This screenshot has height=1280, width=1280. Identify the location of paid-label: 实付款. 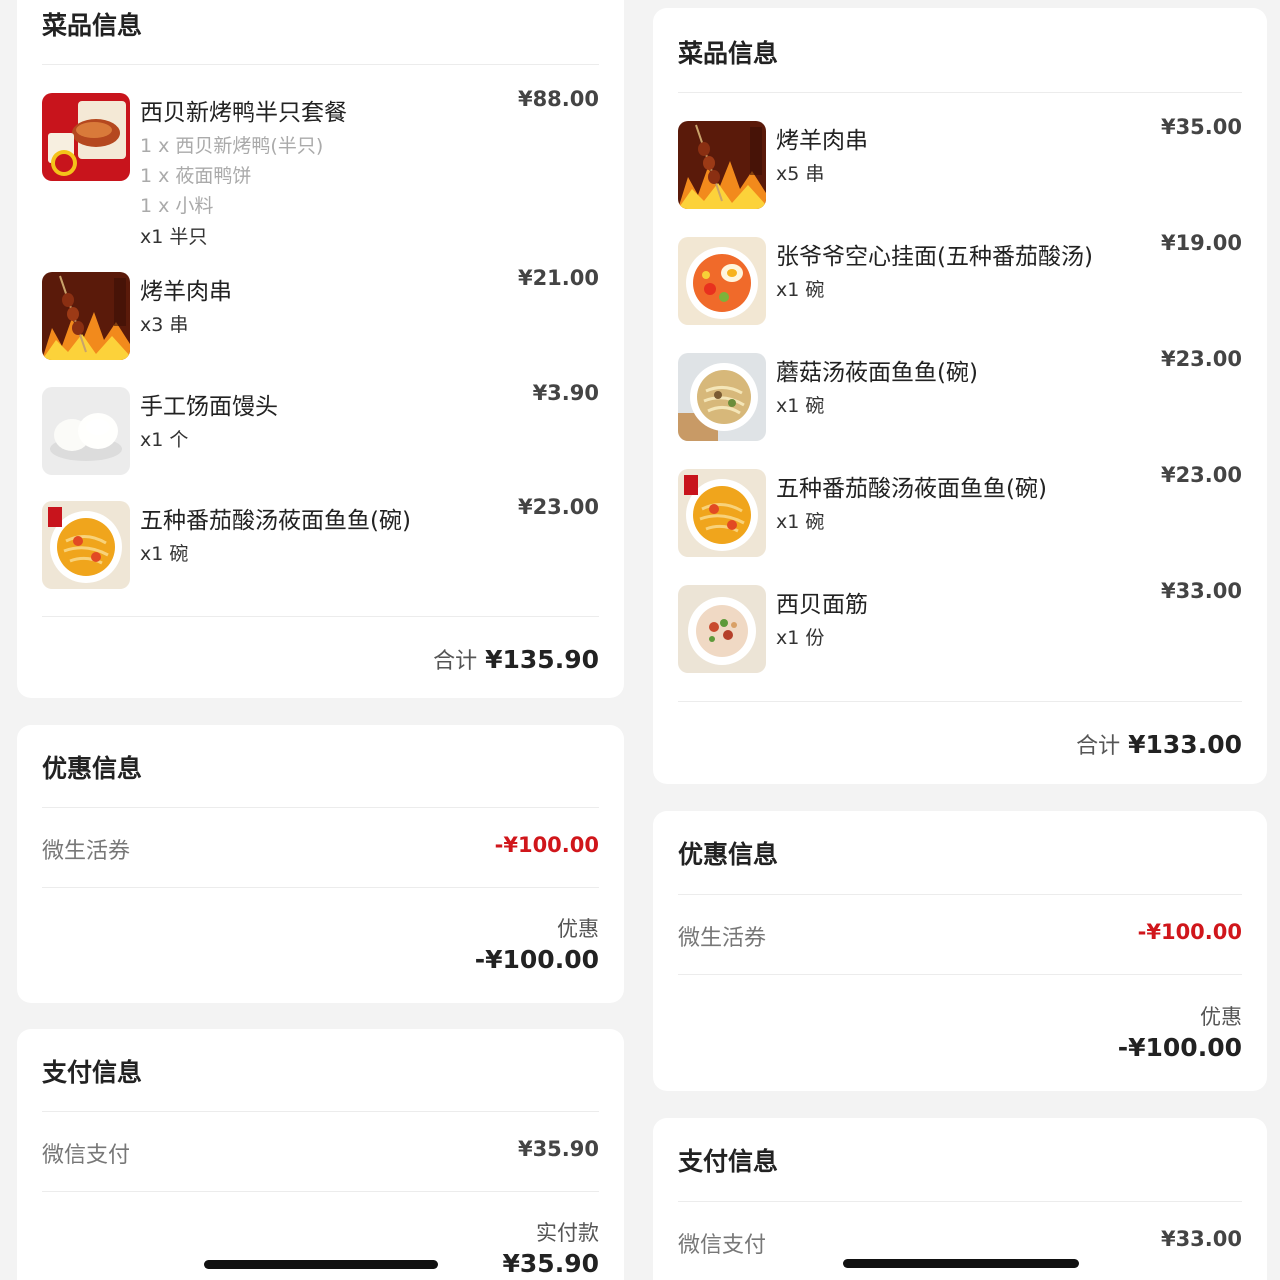
(567, 1233).